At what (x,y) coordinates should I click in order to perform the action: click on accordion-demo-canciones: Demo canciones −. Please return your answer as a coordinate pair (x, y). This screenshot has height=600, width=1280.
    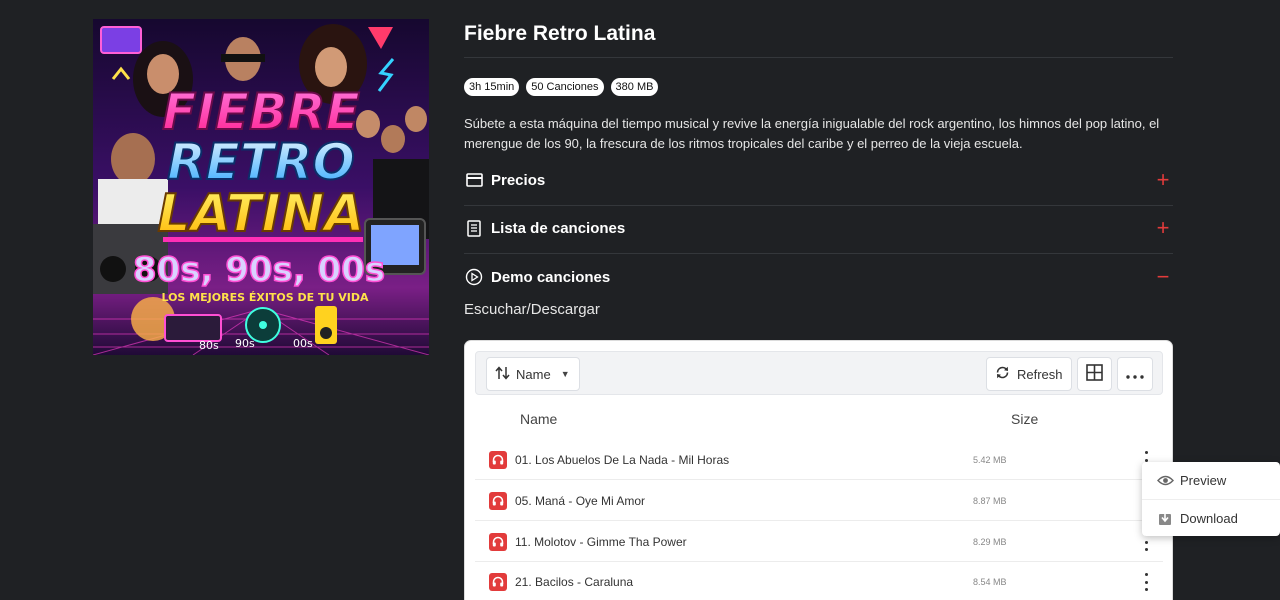
    Looking at the image, I should click on (818, 277).